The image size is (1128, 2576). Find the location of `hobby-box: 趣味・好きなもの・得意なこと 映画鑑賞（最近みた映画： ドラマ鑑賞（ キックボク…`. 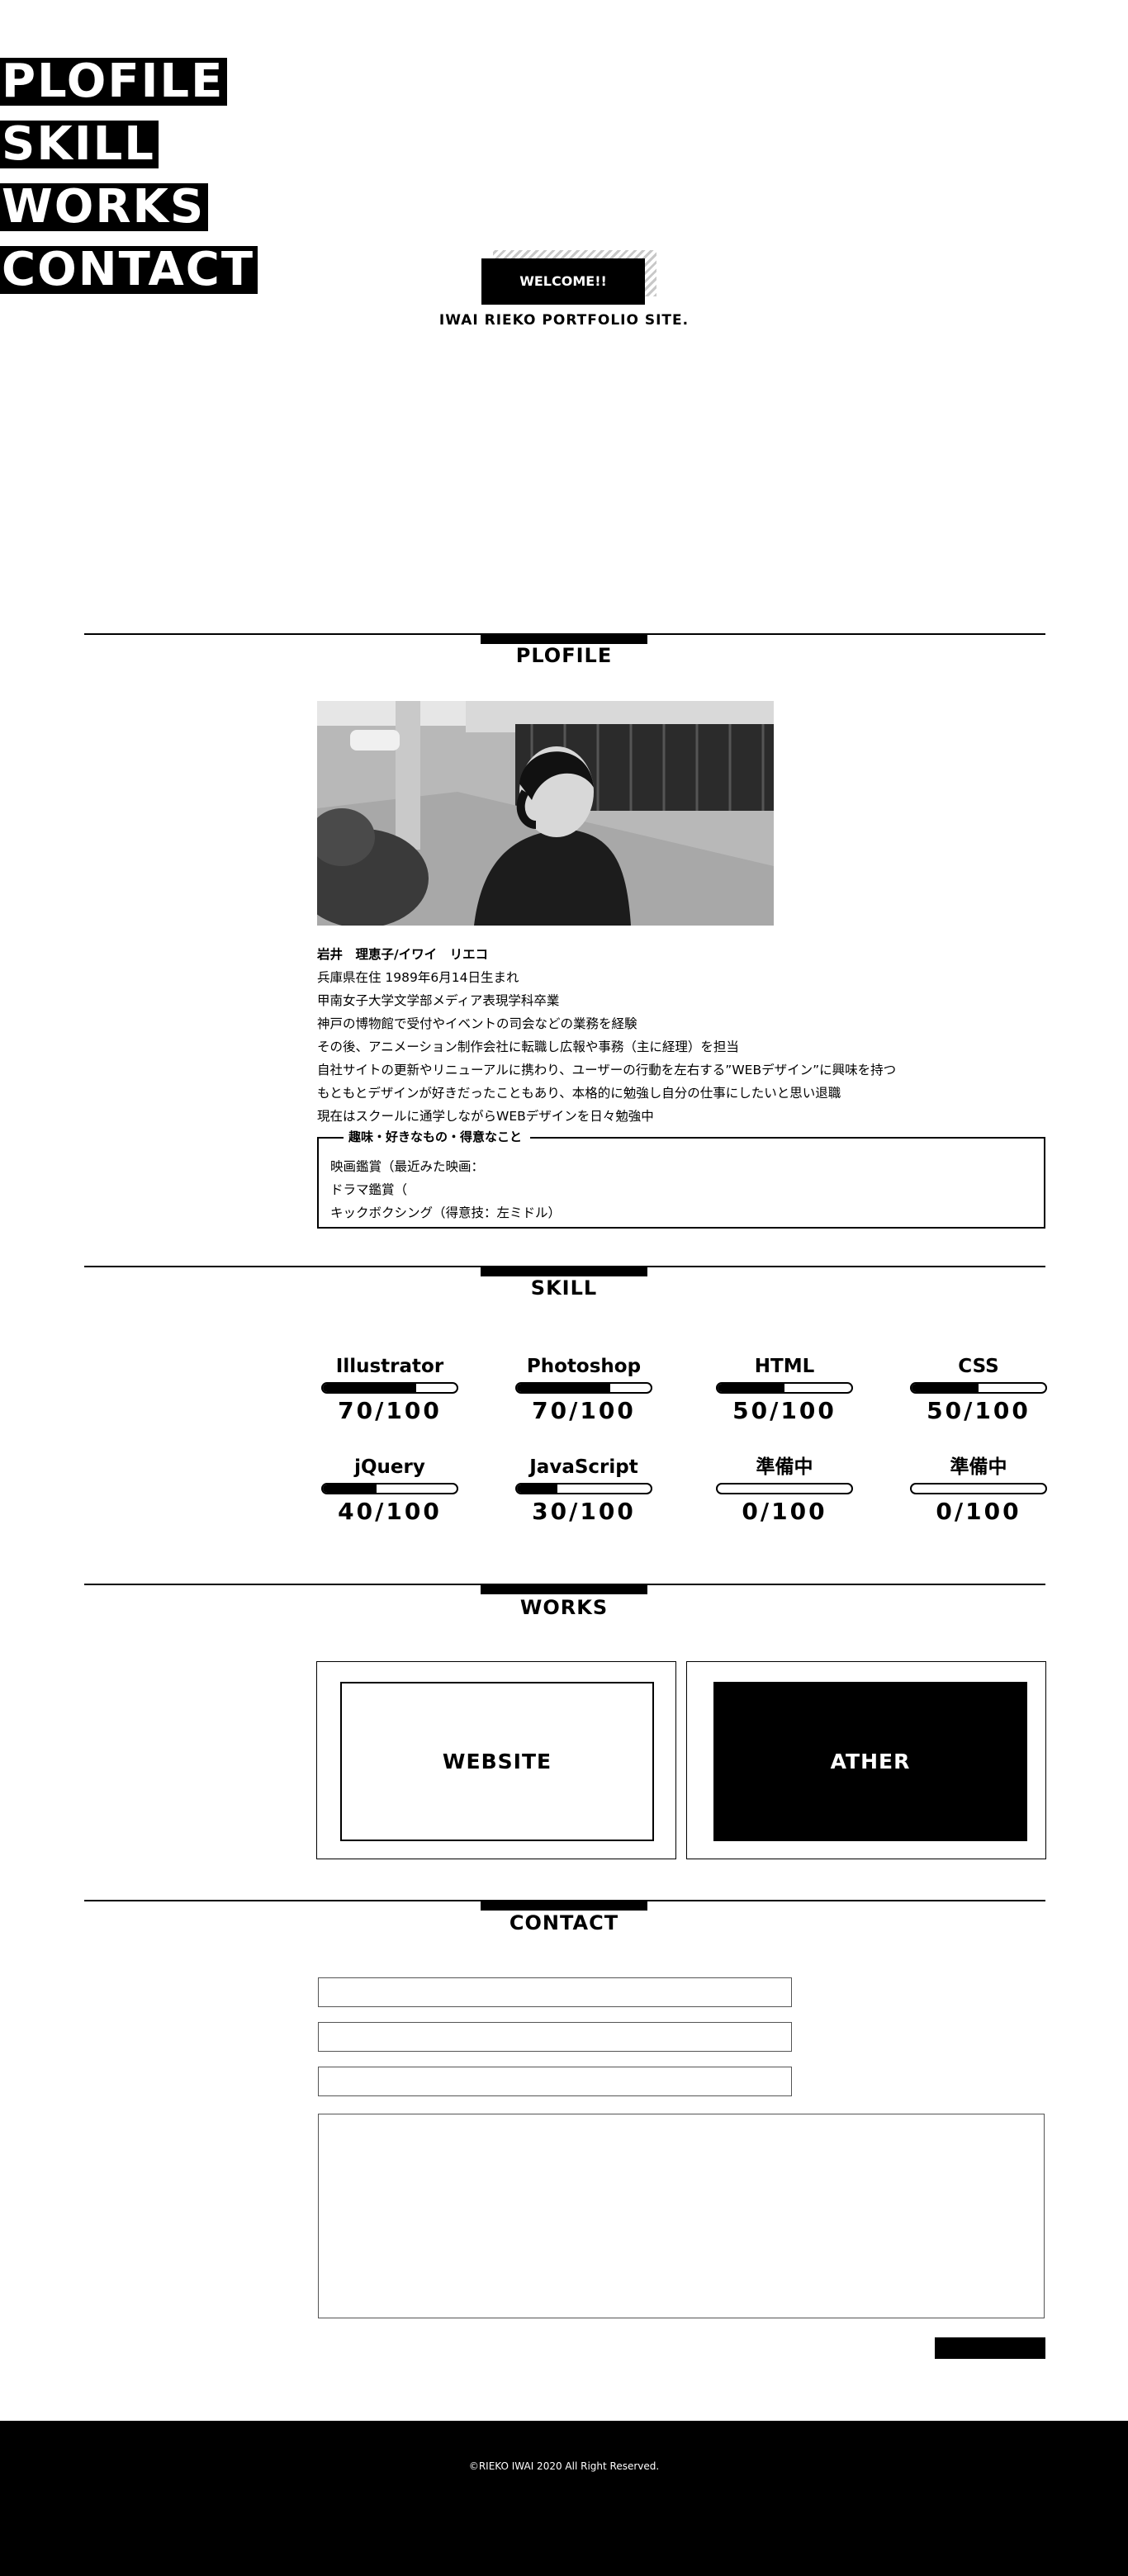

hobby-box: 趣味・好きなもの・得意なこと 映画鑑賞（最近みた映画： ドラマ鑑賞（ キックボク… is located at coordinates (681, 1178).